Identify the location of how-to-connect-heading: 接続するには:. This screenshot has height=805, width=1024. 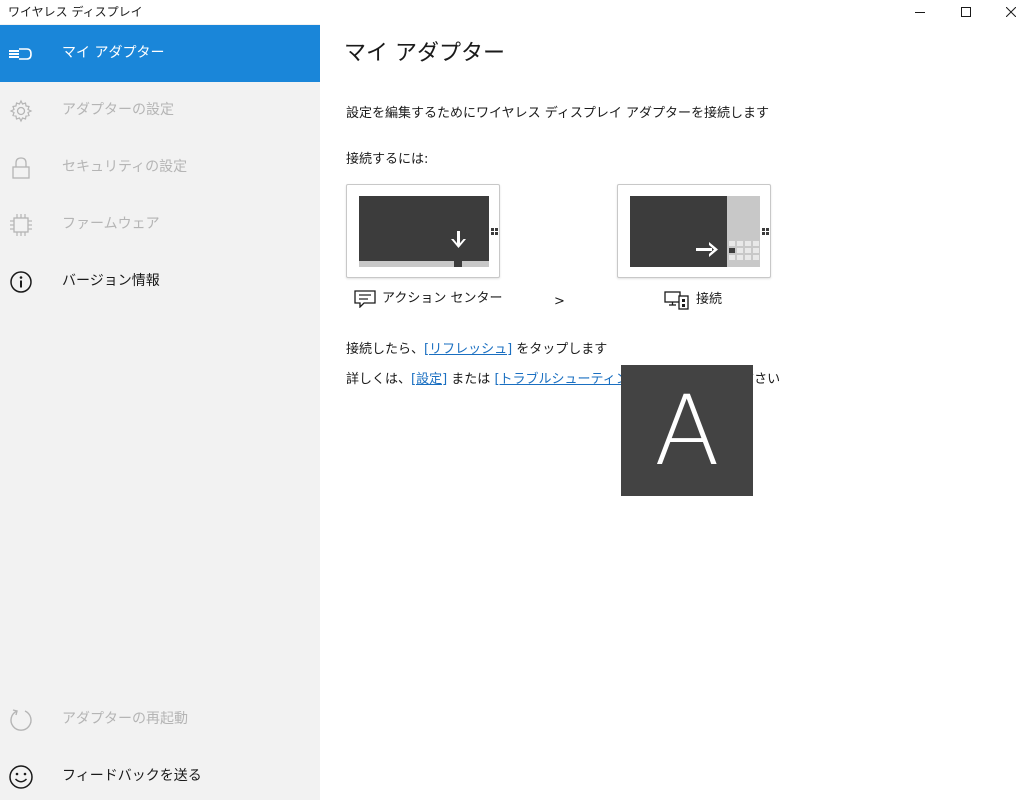
(387, 159).